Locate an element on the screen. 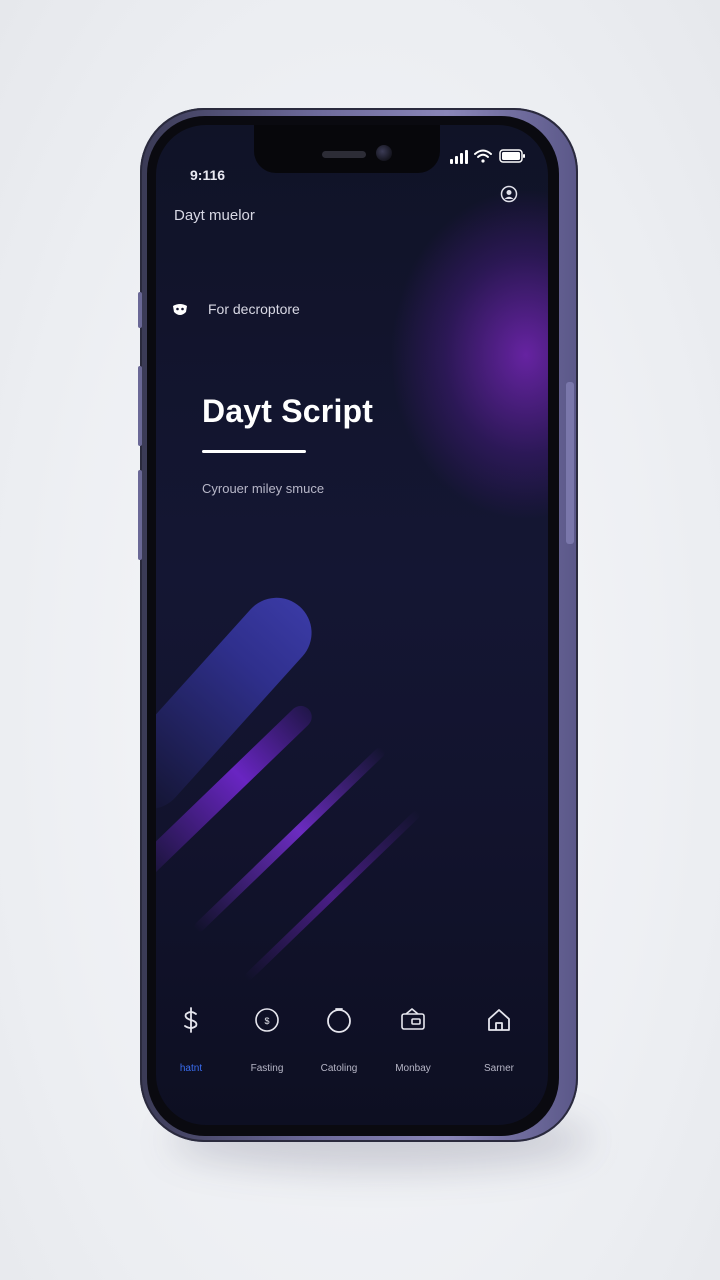 Image resolution: width=720 pixels, height=1280 pixels. tab-label: Sarner is located at coordinates (498, 1068).